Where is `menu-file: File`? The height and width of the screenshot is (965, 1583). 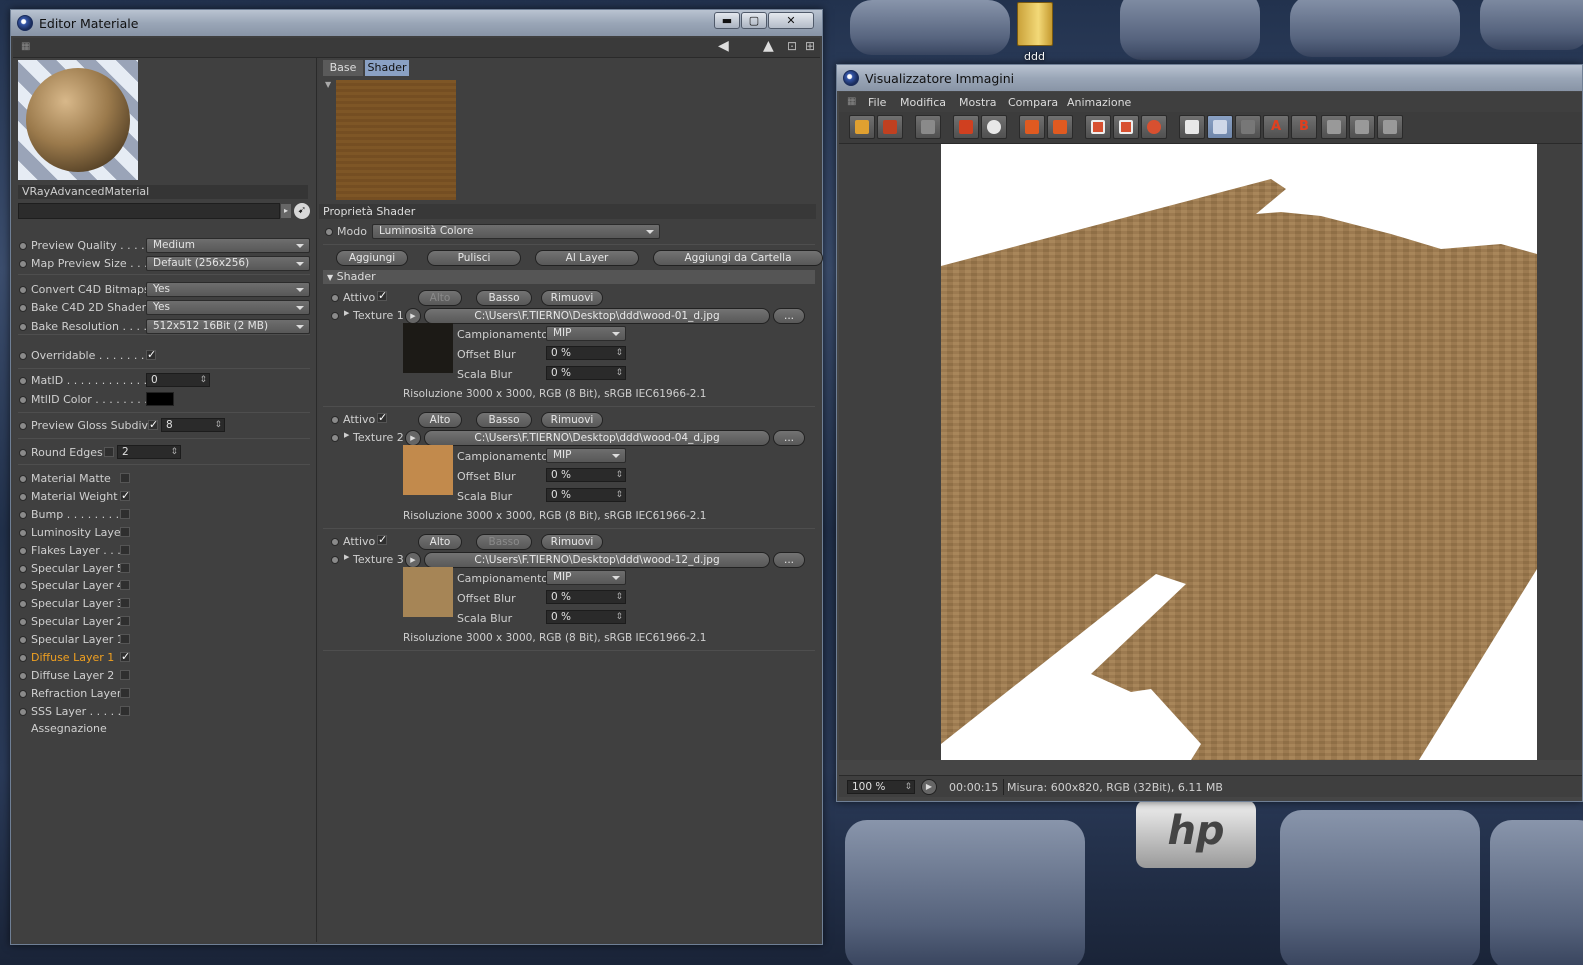
menu-file: File is located at coordinates (877, 102).